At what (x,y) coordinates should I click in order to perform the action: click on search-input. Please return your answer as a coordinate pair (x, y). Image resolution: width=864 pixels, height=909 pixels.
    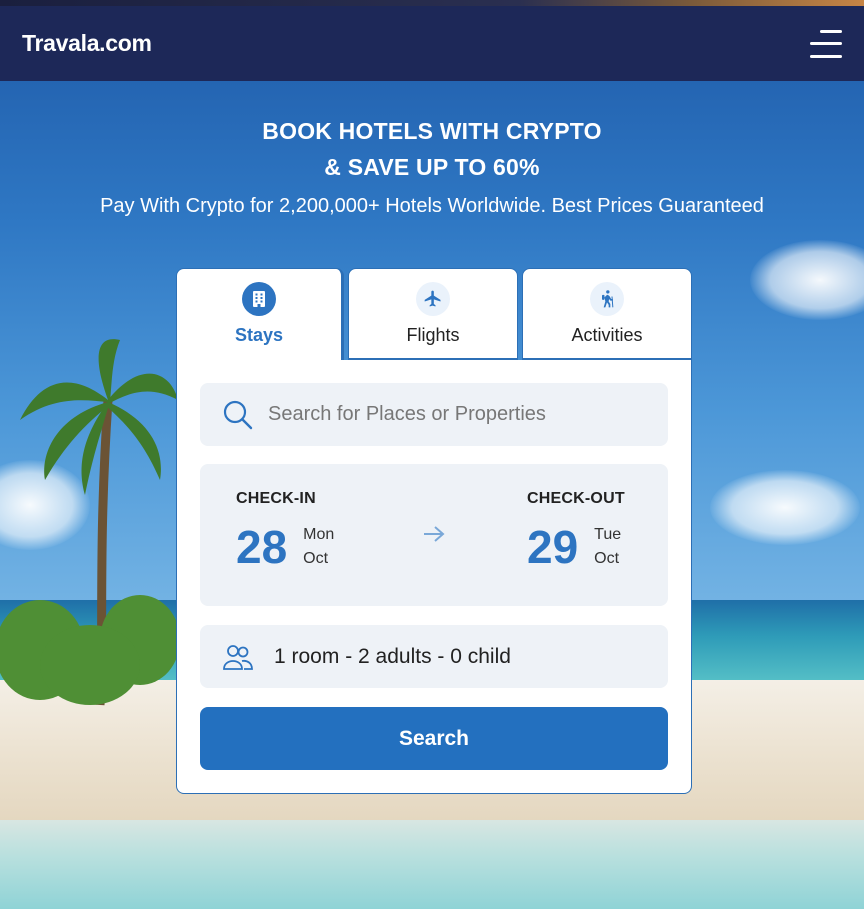
    Looking at the image, I should click on (458, 414).